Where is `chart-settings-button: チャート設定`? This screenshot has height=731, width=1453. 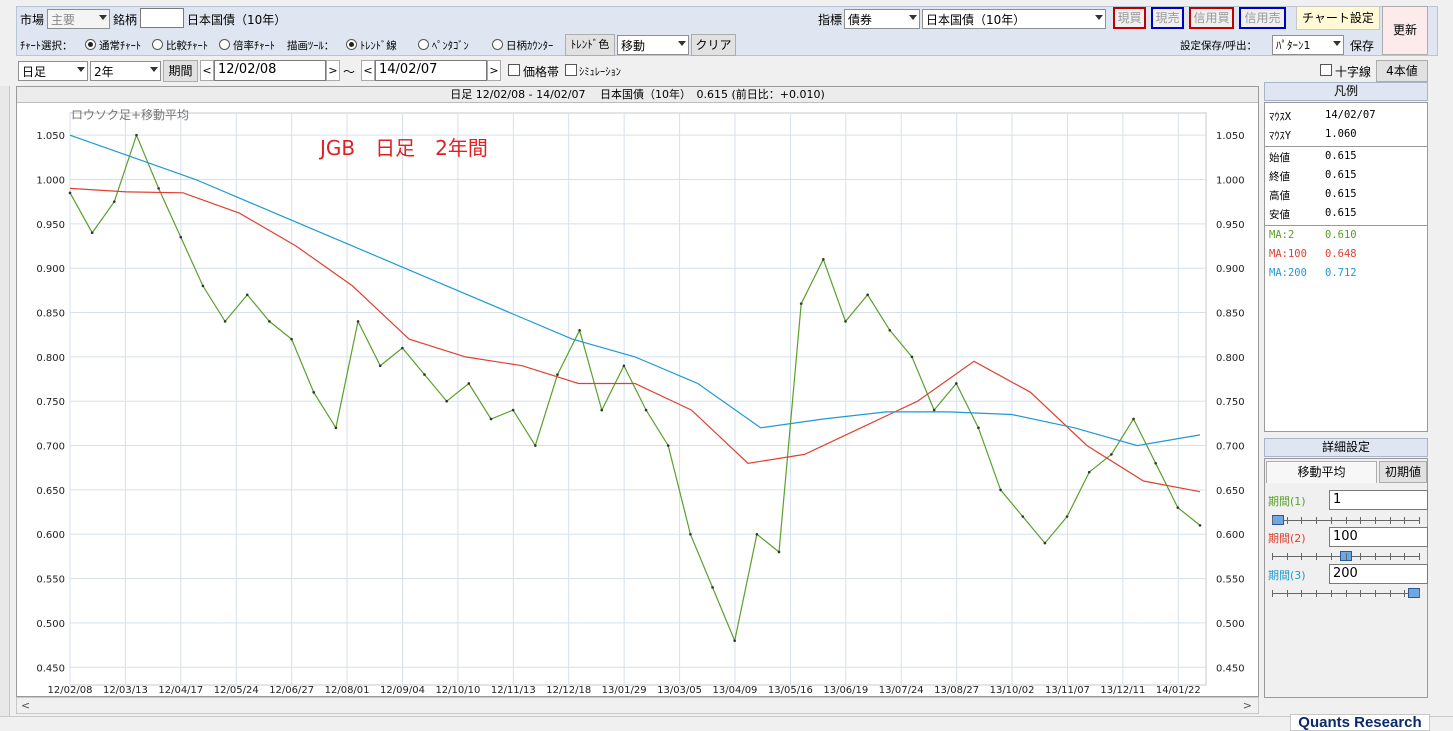
chart-settings-button: チャート設定 is located at coordinates (1338, 18).